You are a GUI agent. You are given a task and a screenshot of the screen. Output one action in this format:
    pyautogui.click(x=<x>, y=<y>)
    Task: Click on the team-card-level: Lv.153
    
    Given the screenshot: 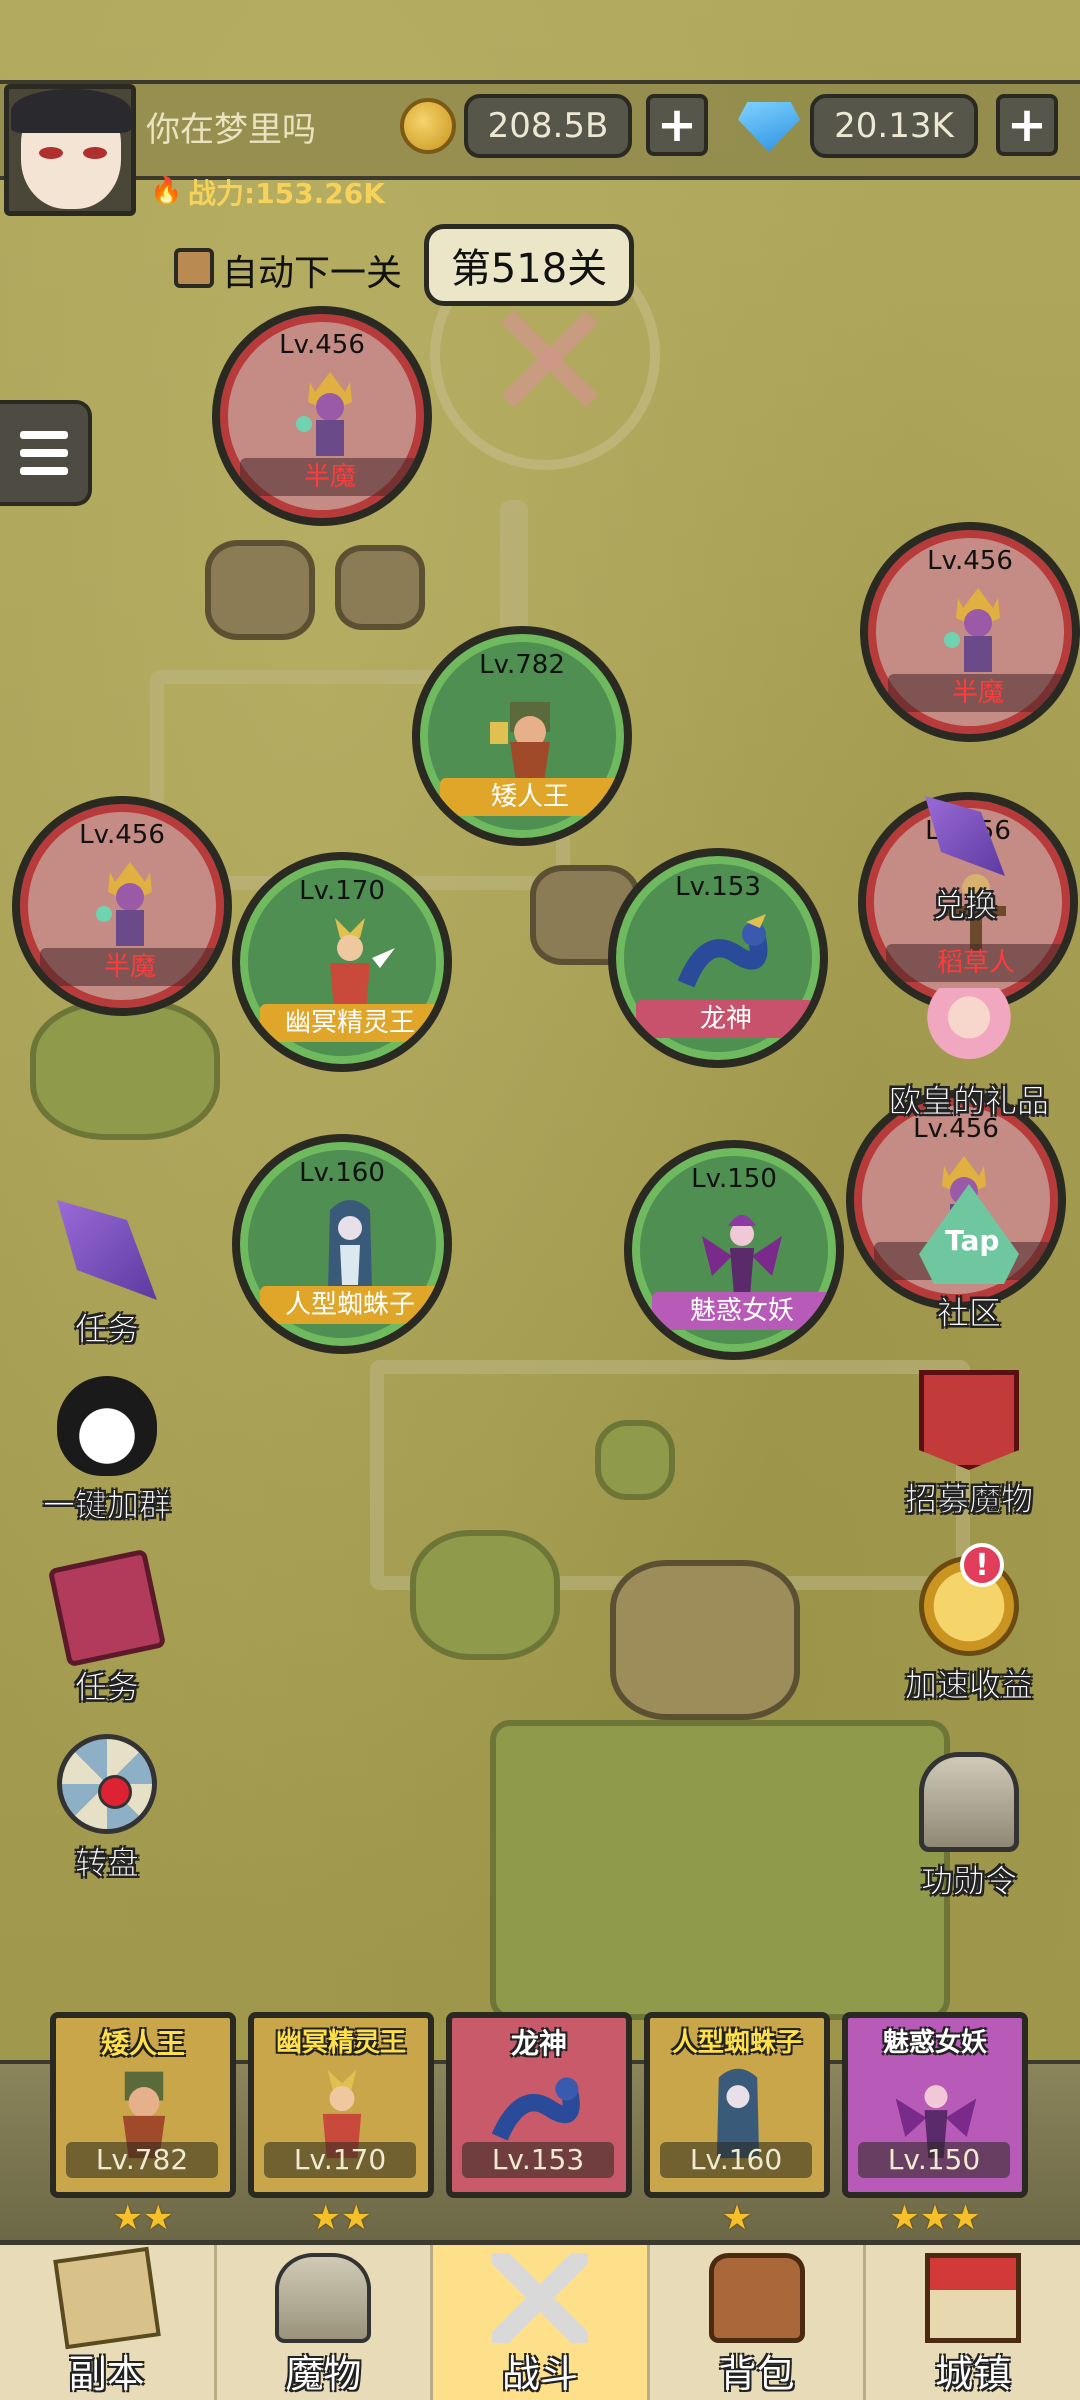 What is the action you would take?
    pyautogui.click(x=538, y=2160)
    